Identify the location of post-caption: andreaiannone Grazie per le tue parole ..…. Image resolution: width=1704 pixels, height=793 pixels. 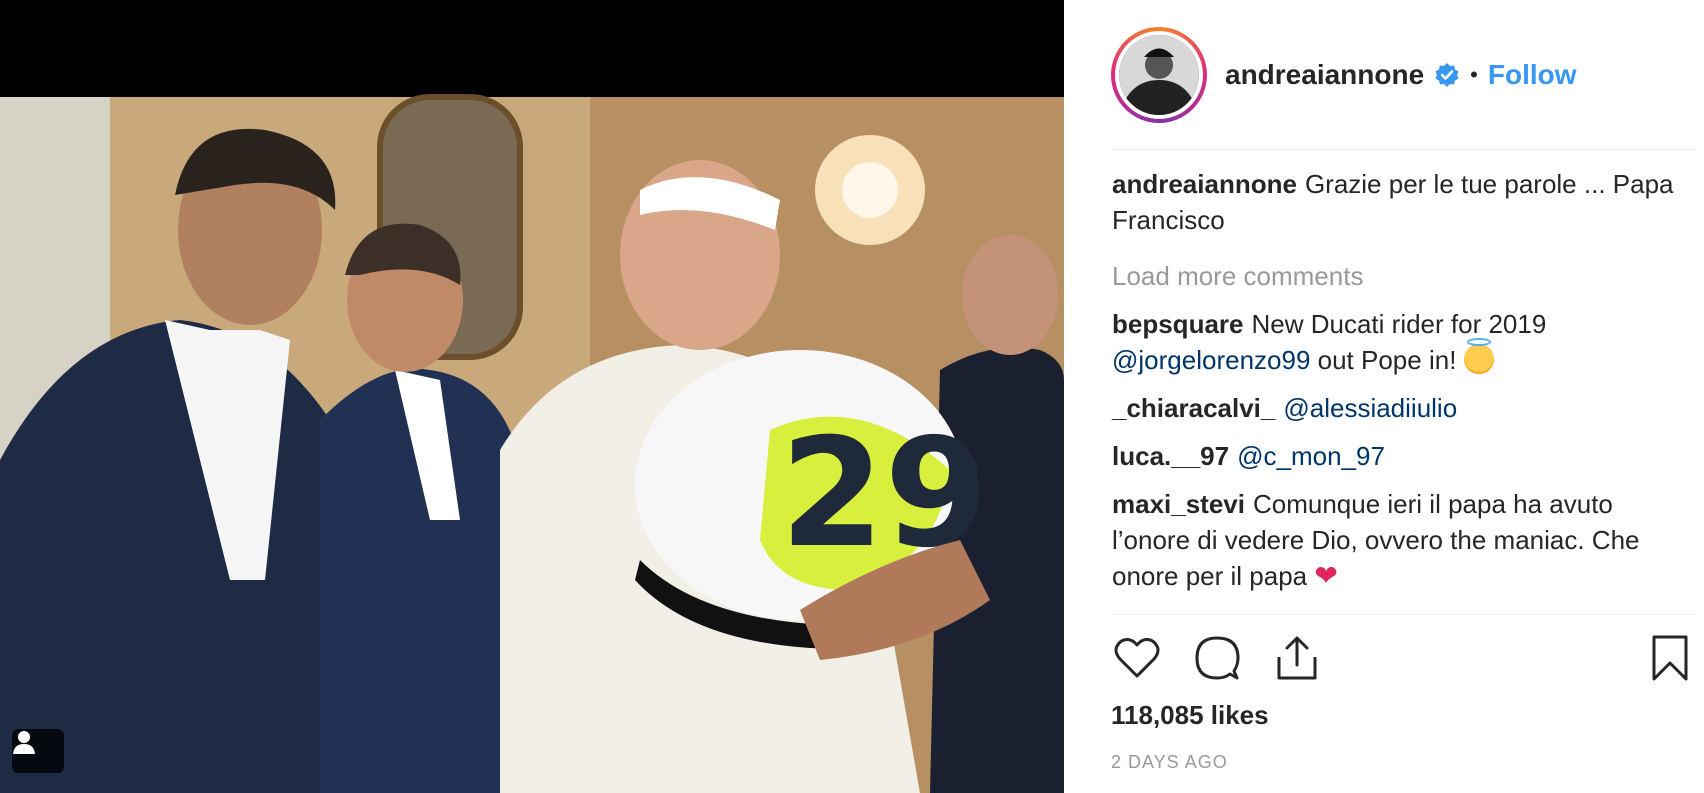
(1402, 202).